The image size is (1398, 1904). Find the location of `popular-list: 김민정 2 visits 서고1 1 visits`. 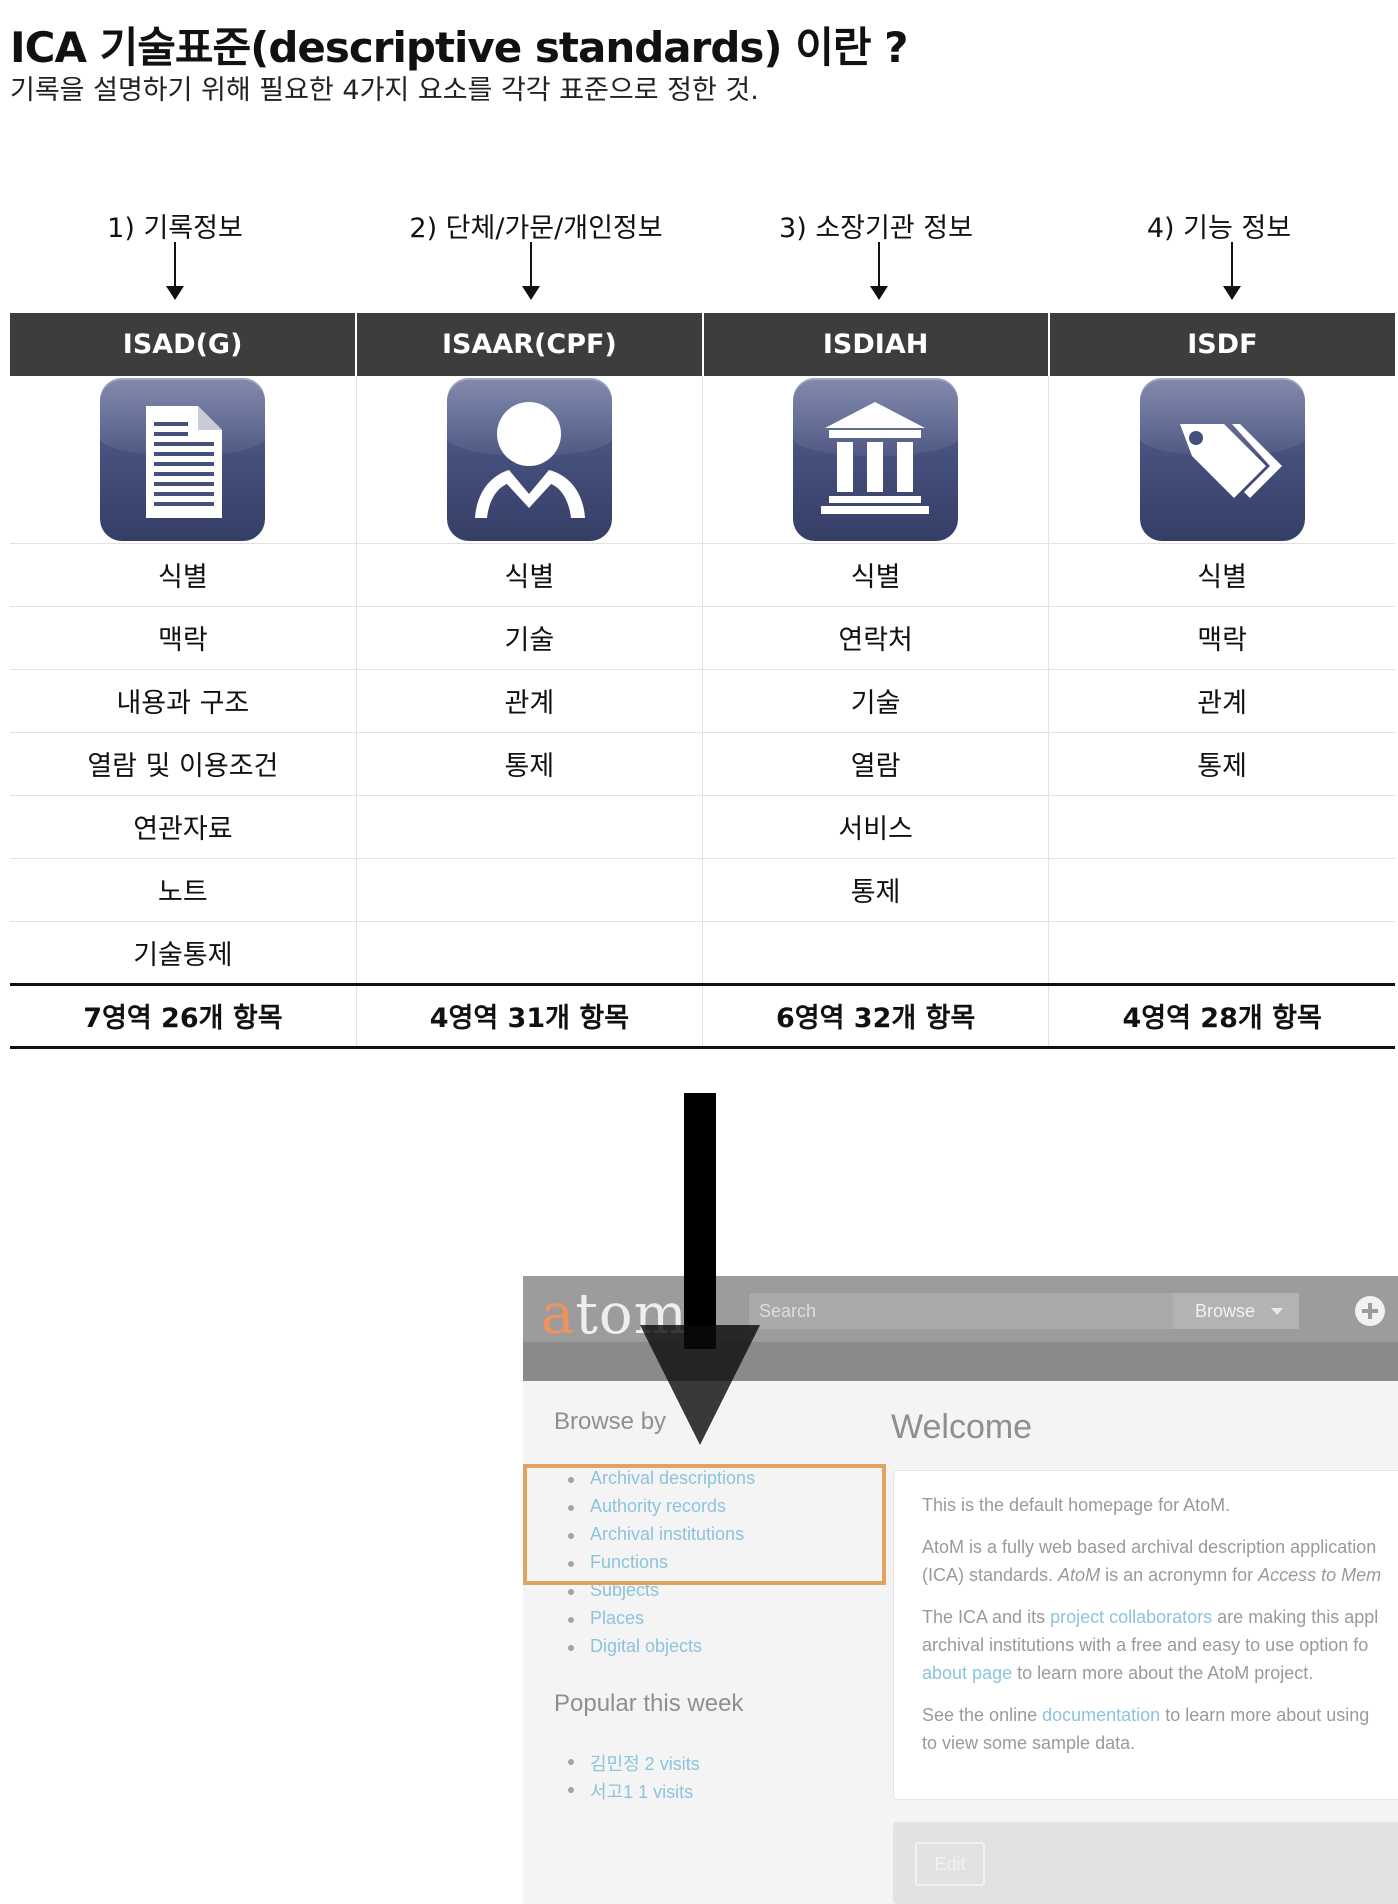

popular-list: 김민정 2 visits 서고1 1 visits is located at coordinates (627, 1778).